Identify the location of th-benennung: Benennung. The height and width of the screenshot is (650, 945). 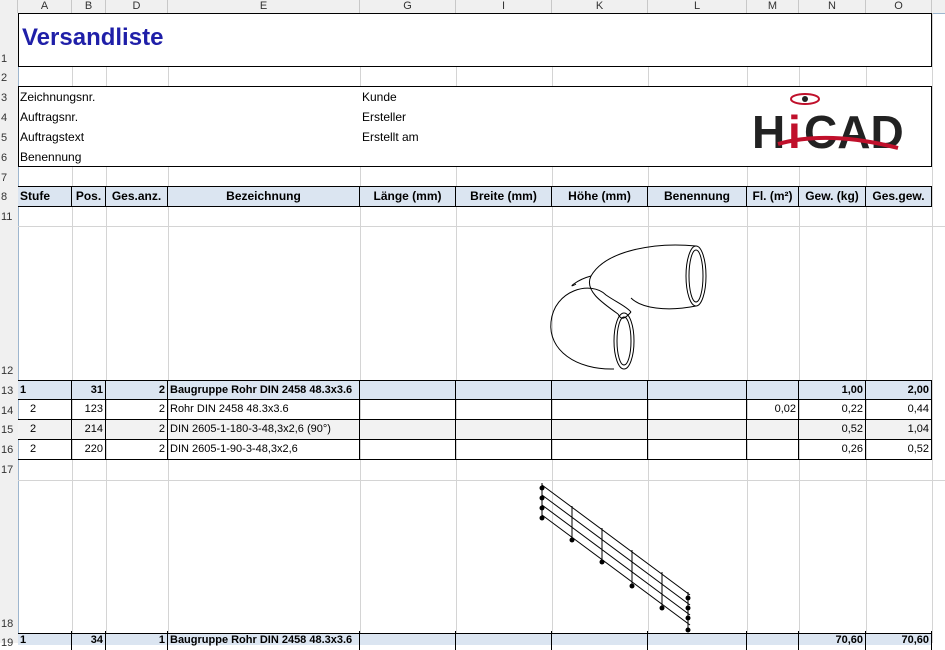
(697, 196).